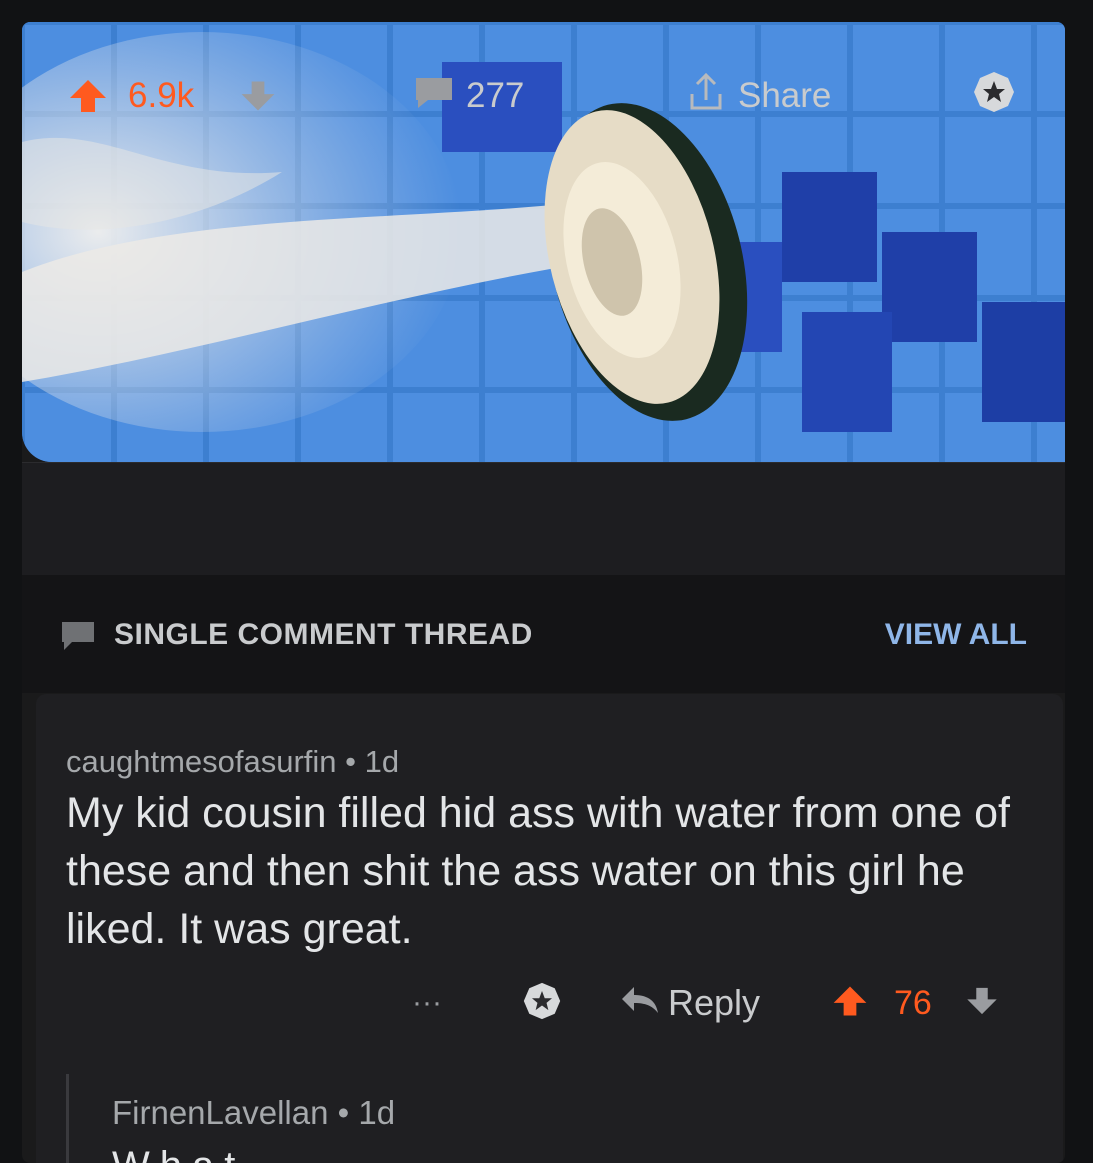  I want to click on view-all-link: VIEW ALL, so click(956, 635).